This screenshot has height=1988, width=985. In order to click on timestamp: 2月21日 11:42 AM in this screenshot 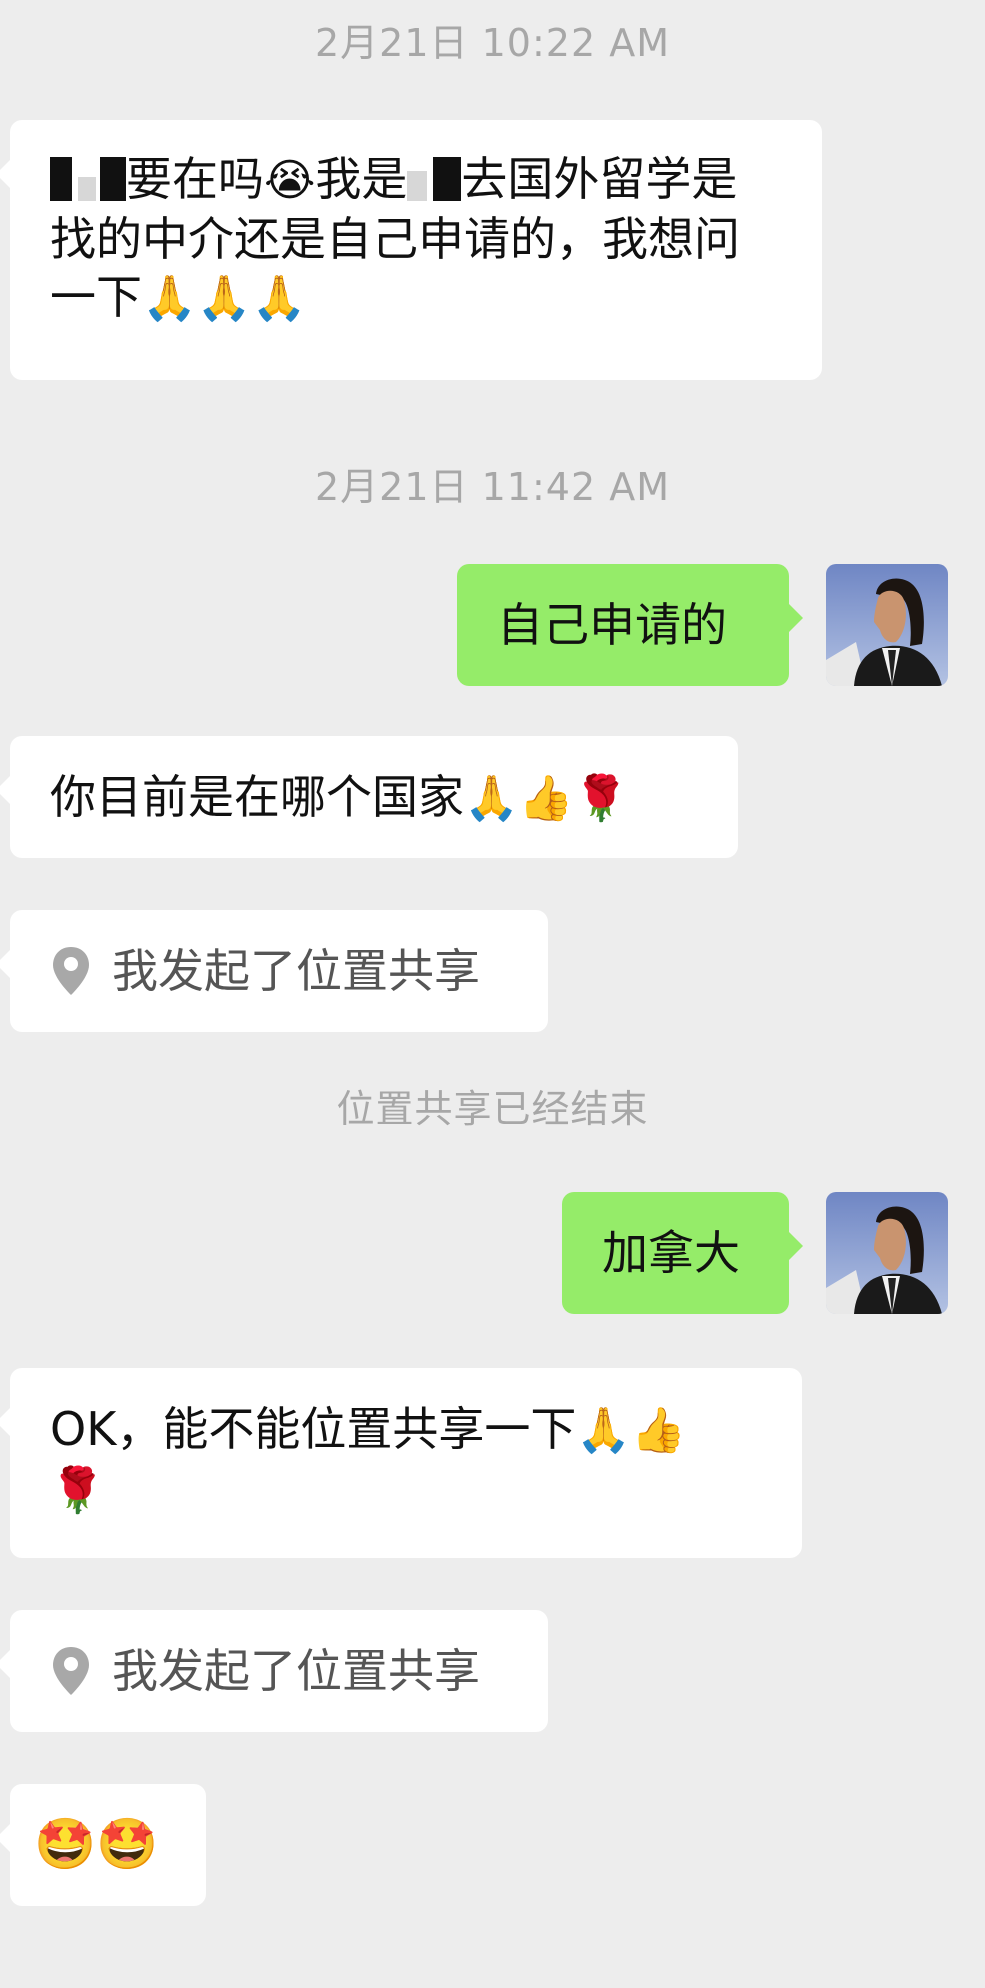, I will do `click(492, 487)`.